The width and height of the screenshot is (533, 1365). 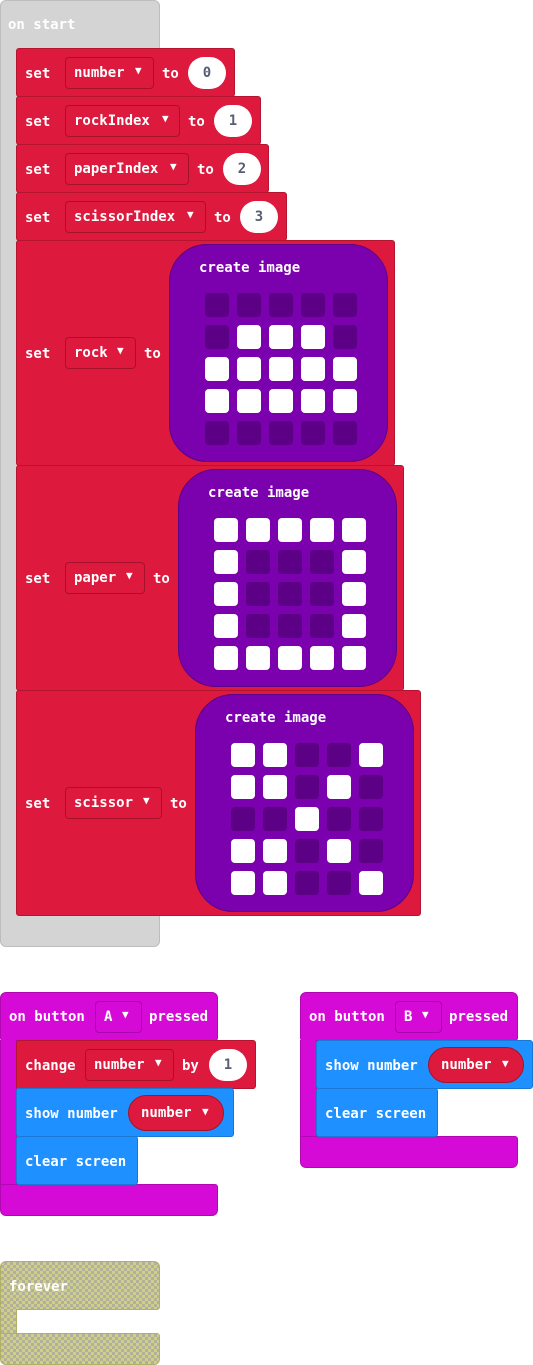 I want to click on variable-dropdown-paper: paper ▼, so click(x=105, y=578).